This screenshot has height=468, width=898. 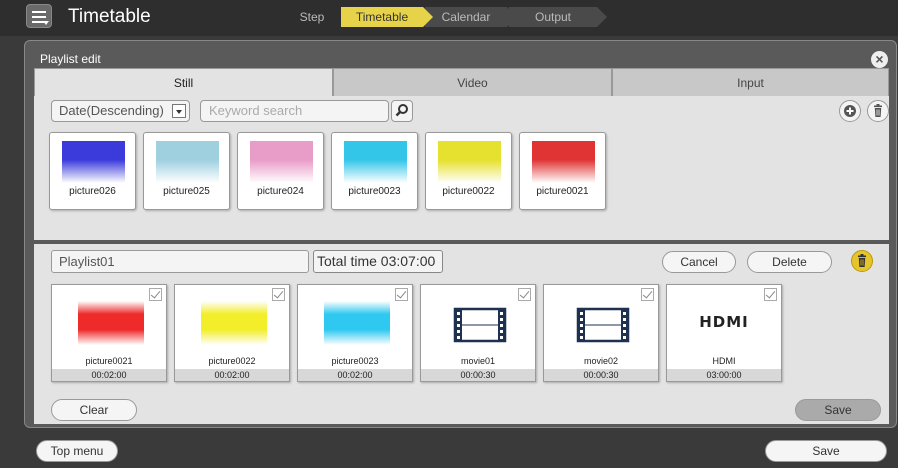 What do you see at coordinates (562, 191) in the screenshot?
I see `thumbnail-label: picture0021` at bounding box center [562, 191].